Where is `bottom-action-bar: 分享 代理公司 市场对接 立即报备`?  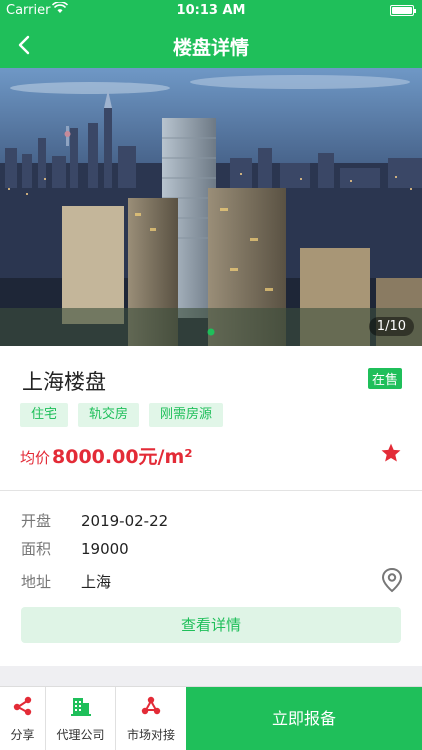 bottom-action-bar: 分享 代理公司 市场对接 立即报备 is located at coordinates (211, 718).